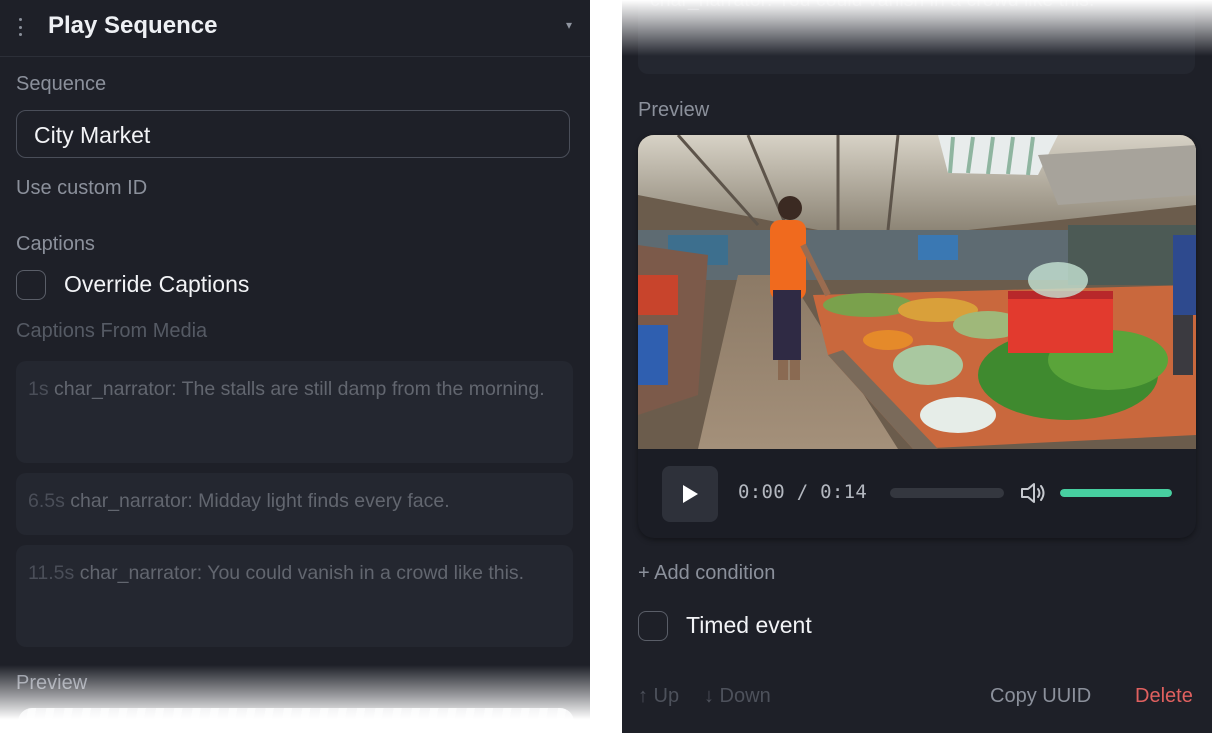 This screenshot has height=733, width=1212. What do you see at coordinates (706, 573) in the screenshot?
I see `add-condition-button: + Add condition` at bounding box center [706, 573].